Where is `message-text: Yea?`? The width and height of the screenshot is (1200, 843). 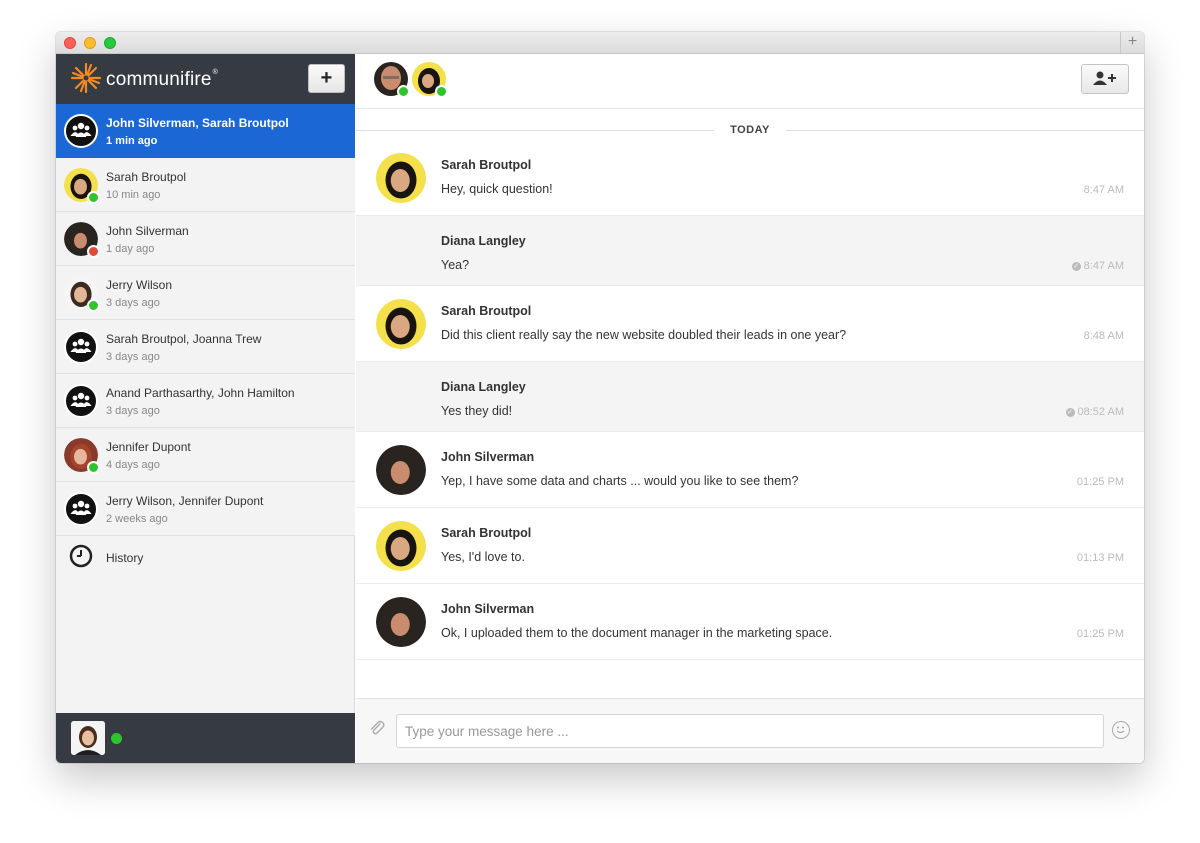 message-text: Yea? is located at coordinates (455, 265).